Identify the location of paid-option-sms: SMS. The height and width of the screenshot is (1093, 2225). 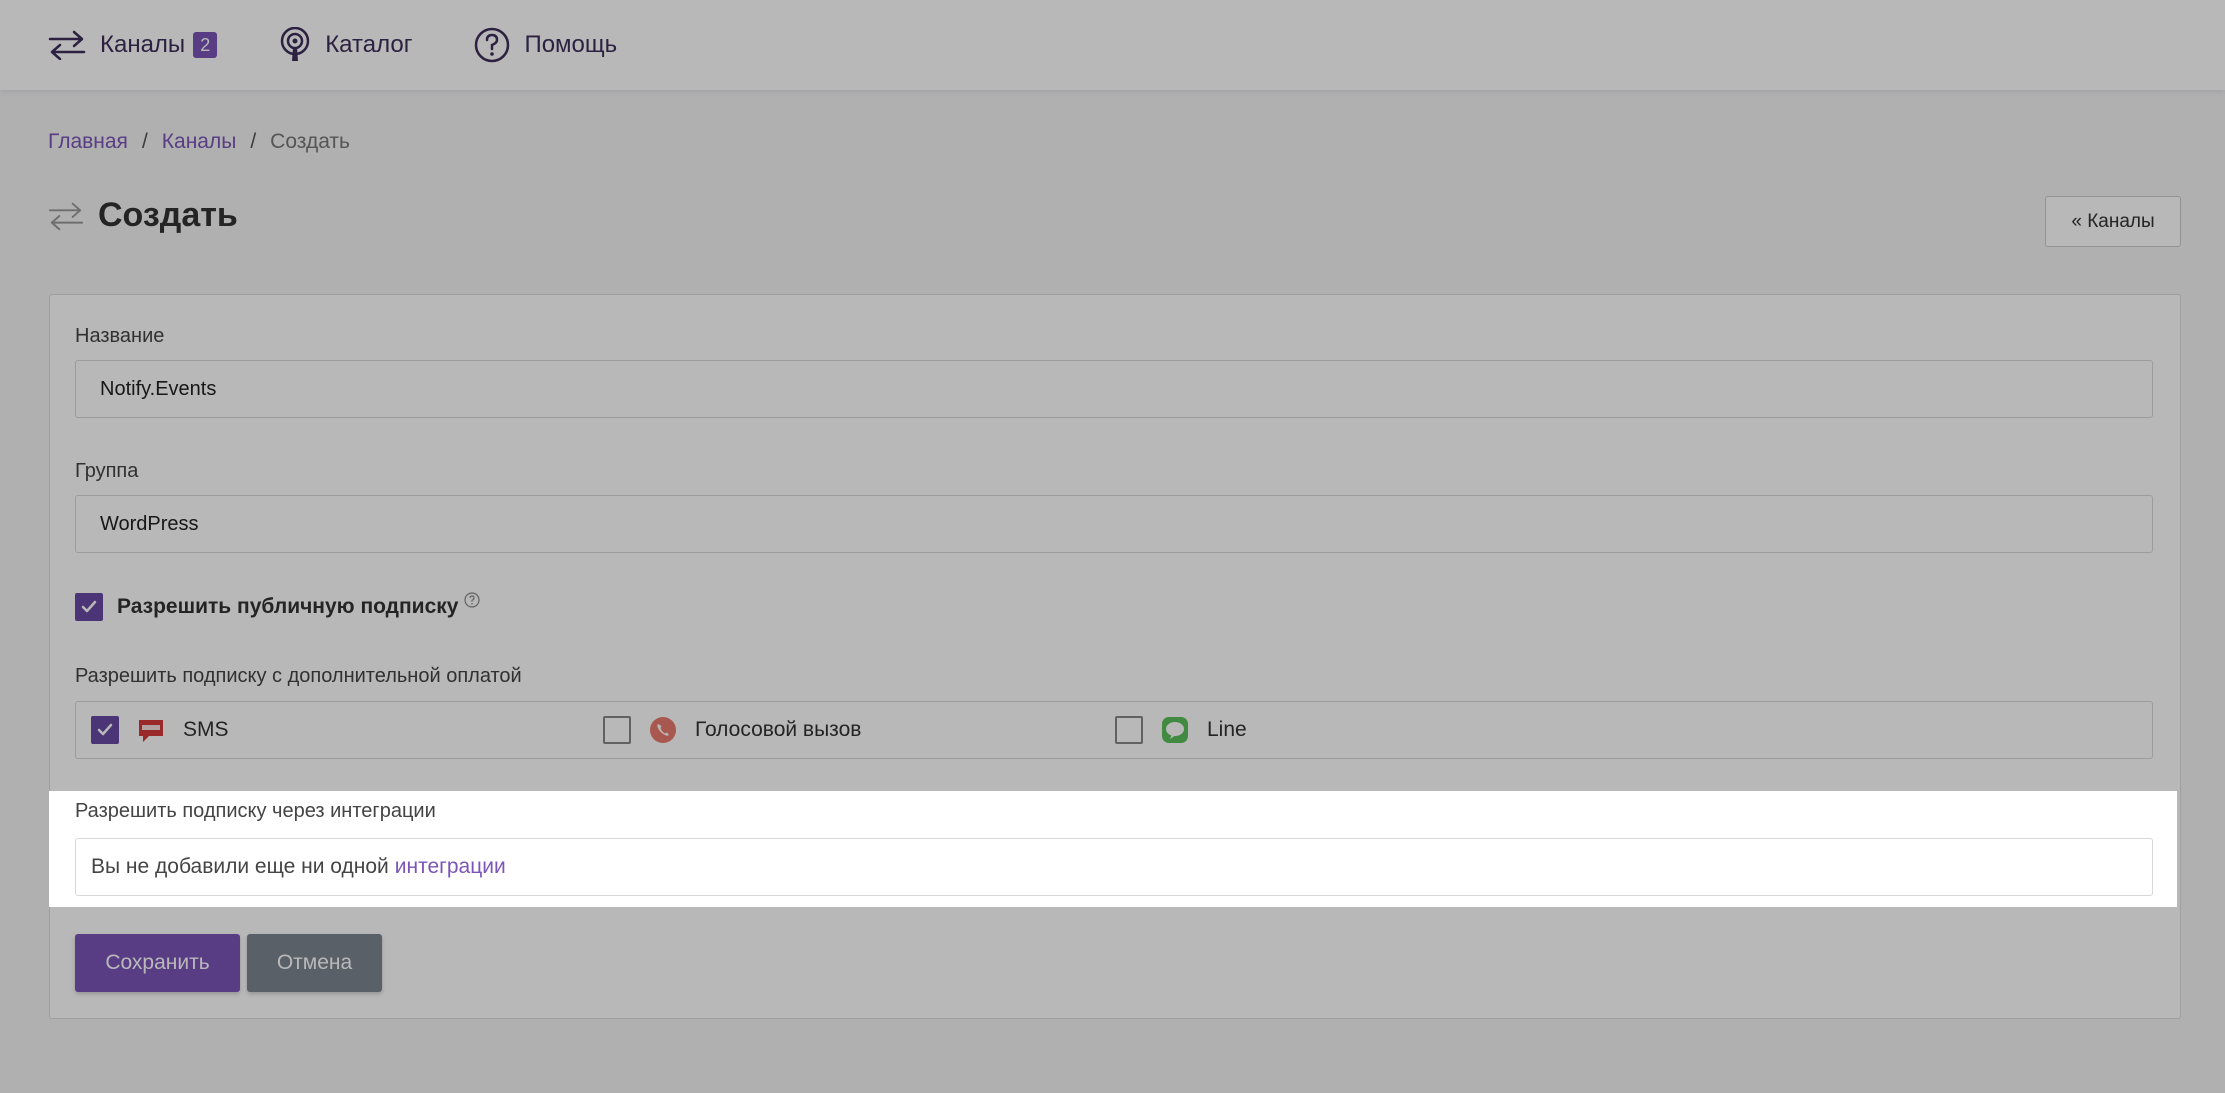
(160, 730).